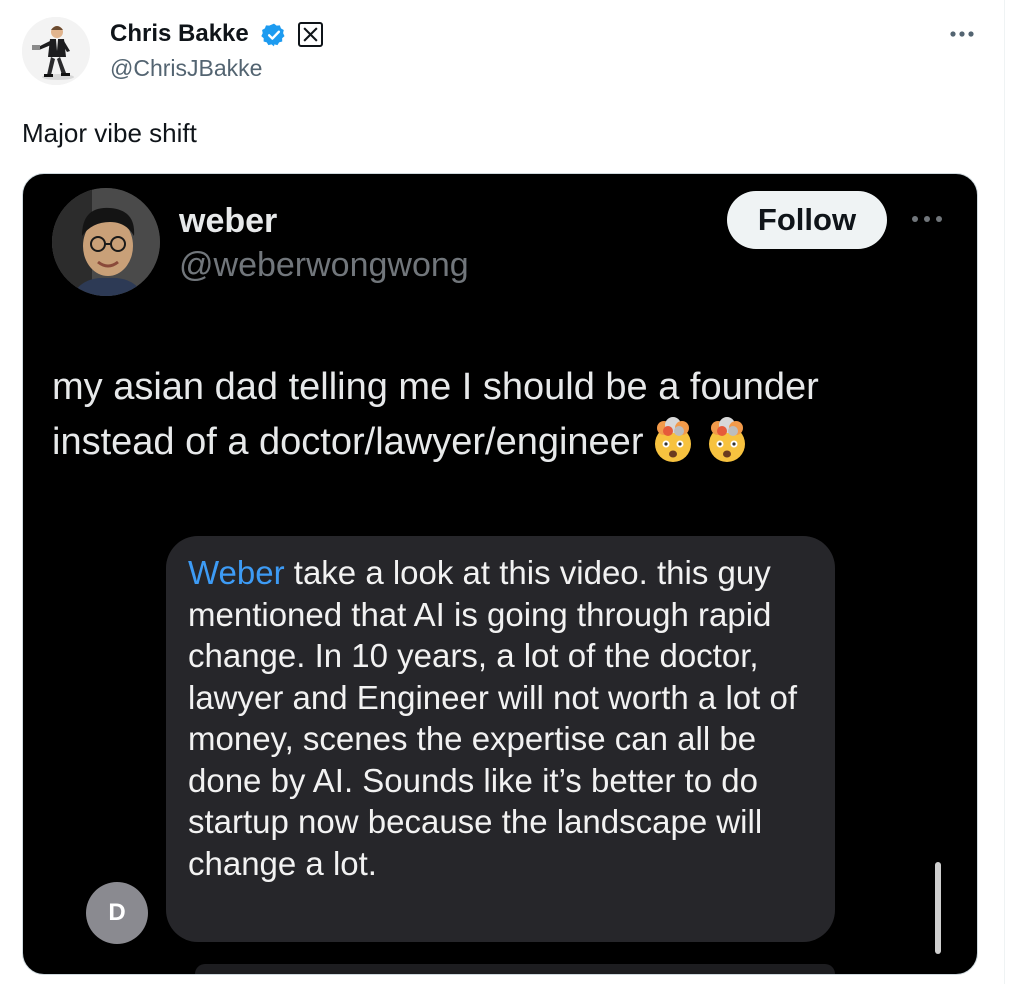 This screenshot has width=1013, height=984. Describe the element at coordinates (962, 34) in the screenshot. I see `more-options-icon` at that location.